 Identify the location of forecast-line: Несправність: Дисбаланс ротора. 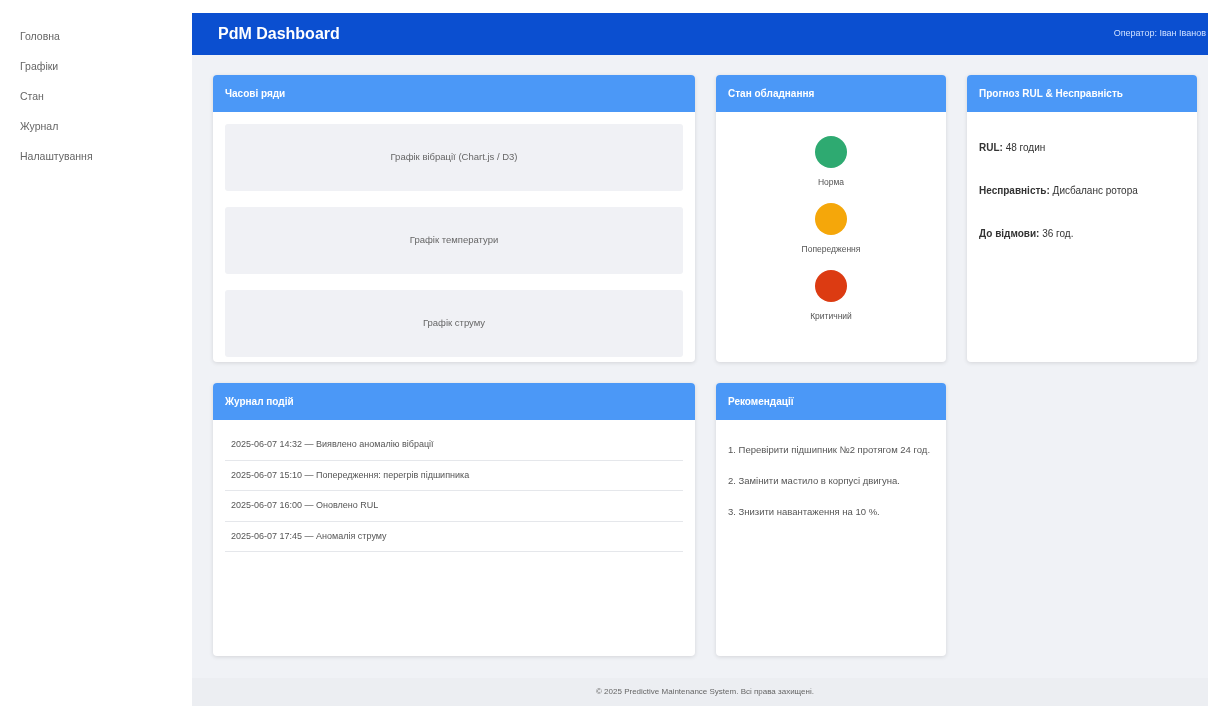
(1059, 191).